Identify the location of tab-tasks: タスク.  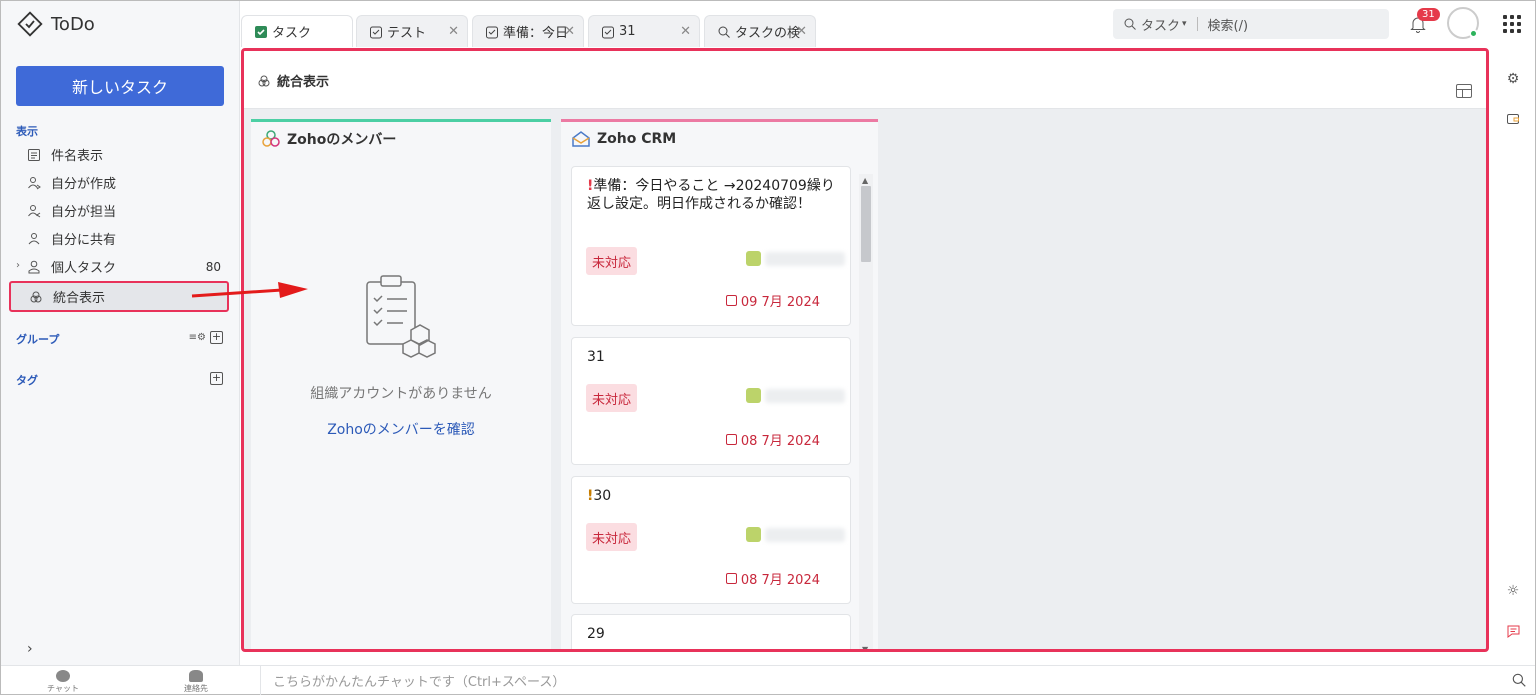
(297, 31).